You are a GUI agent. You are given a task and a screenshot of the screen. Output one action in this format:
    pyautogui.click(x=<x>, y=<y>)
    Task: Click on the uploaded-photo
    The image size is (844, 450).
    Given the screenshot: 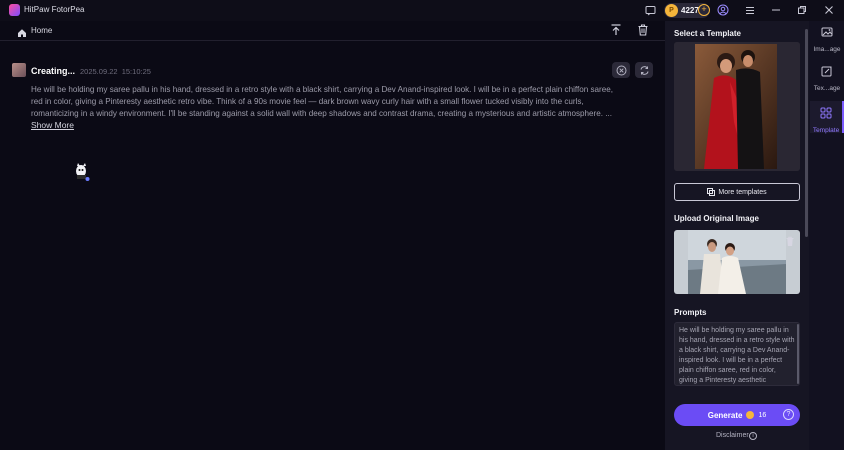 What is the action you would take?
    pyautogui.click(x=737, y=262)
    